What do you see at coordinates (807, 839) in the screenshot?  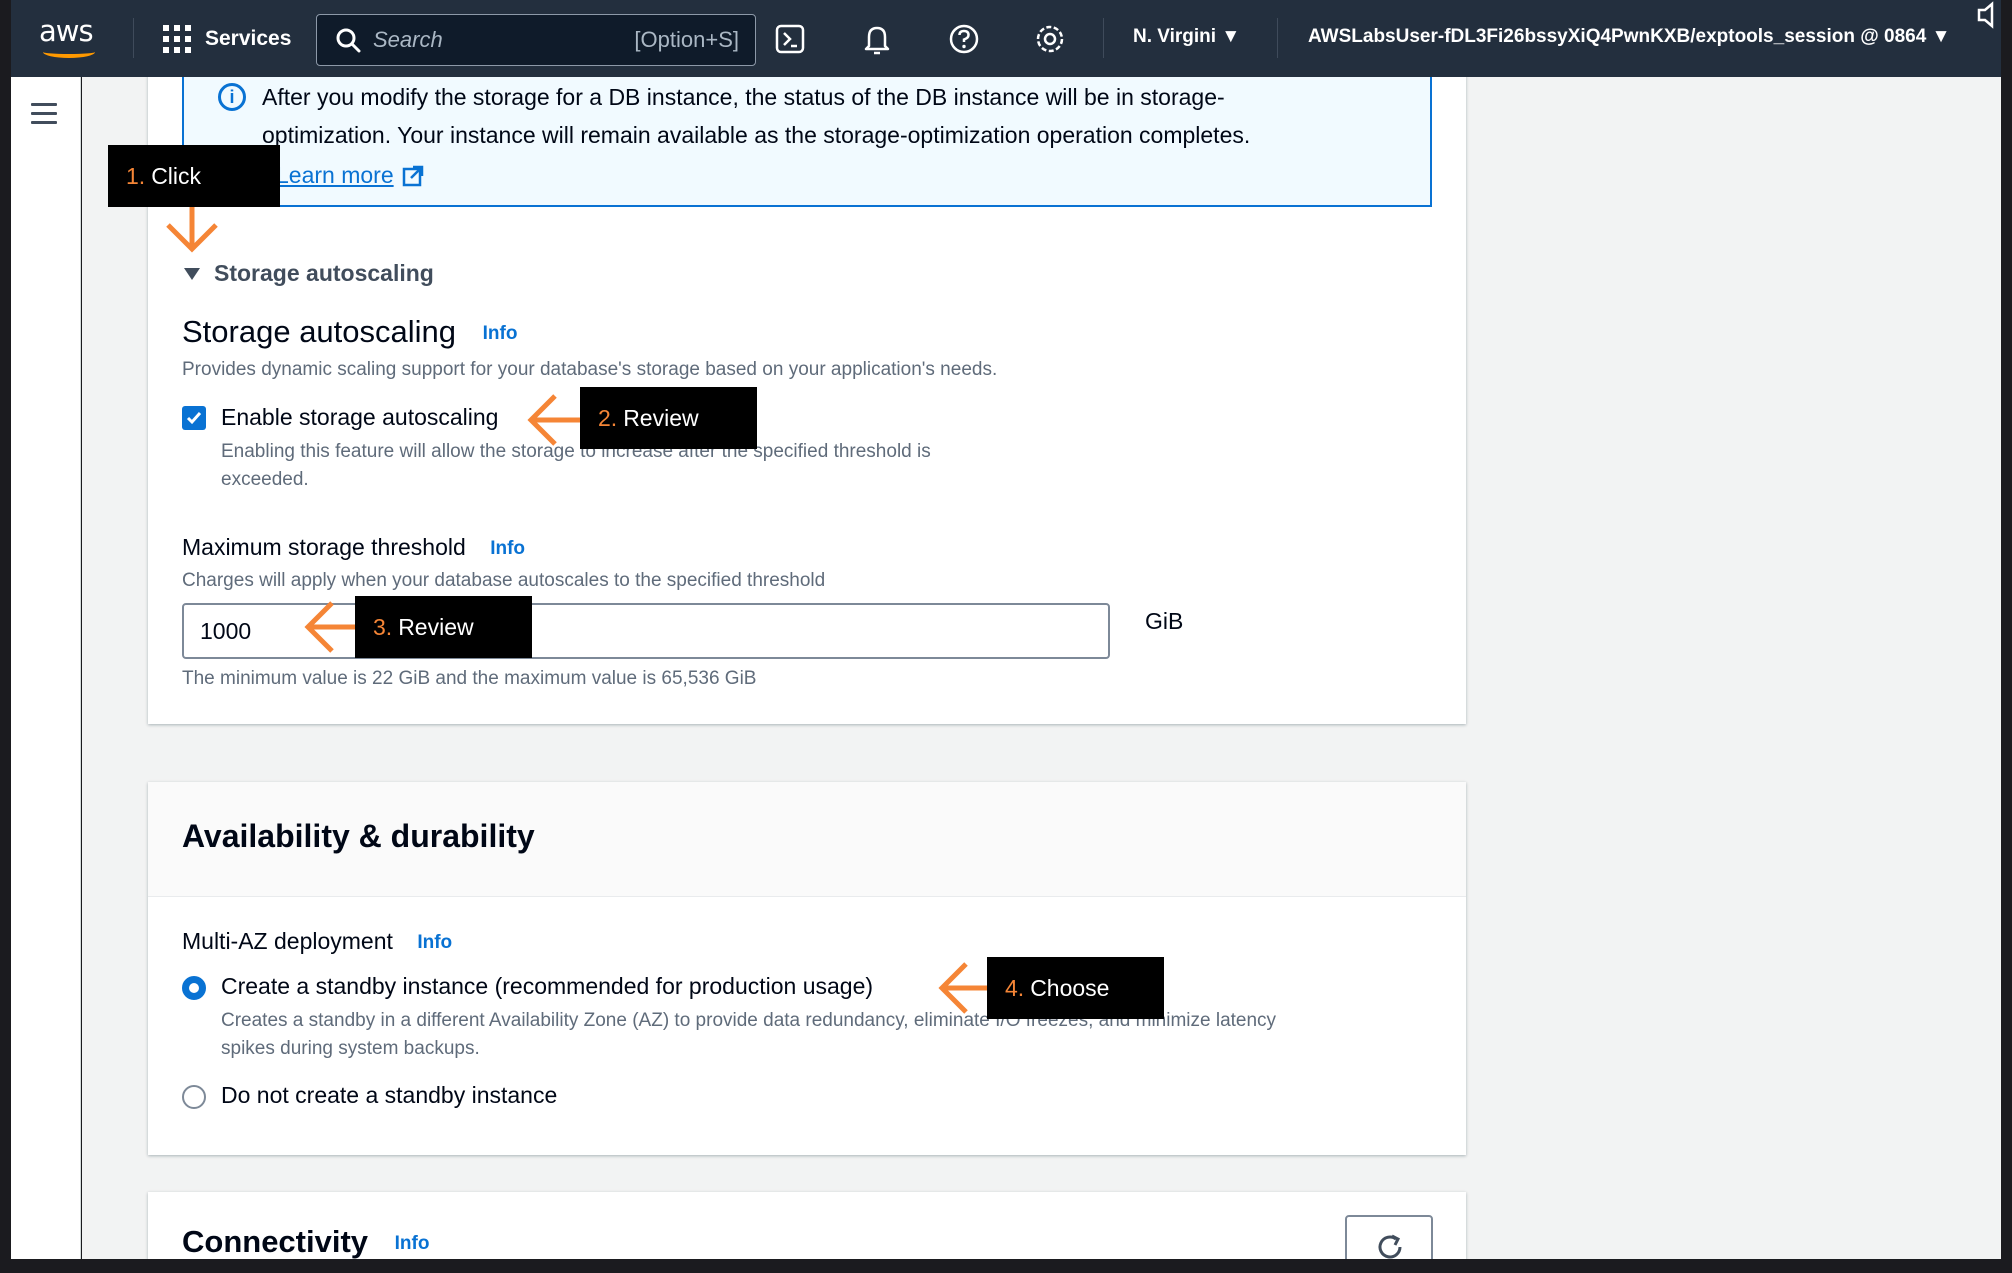 I see `availability-header: Availability & durability` at bounding box center [807, 839].